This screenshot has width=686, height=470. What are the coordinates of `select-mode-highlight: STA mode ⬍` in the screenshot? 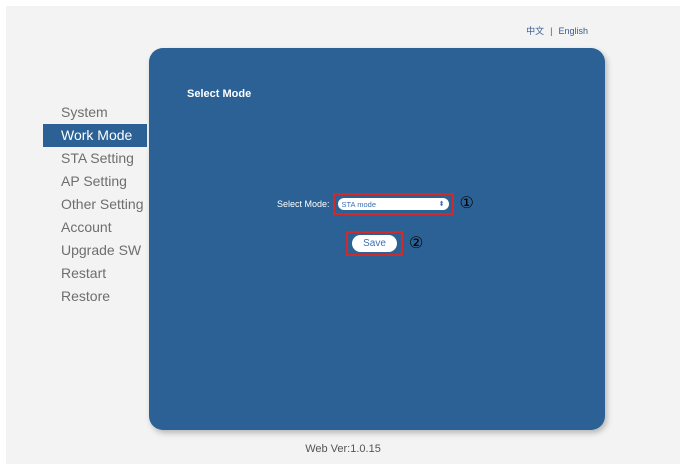 It's located at (393, 204).